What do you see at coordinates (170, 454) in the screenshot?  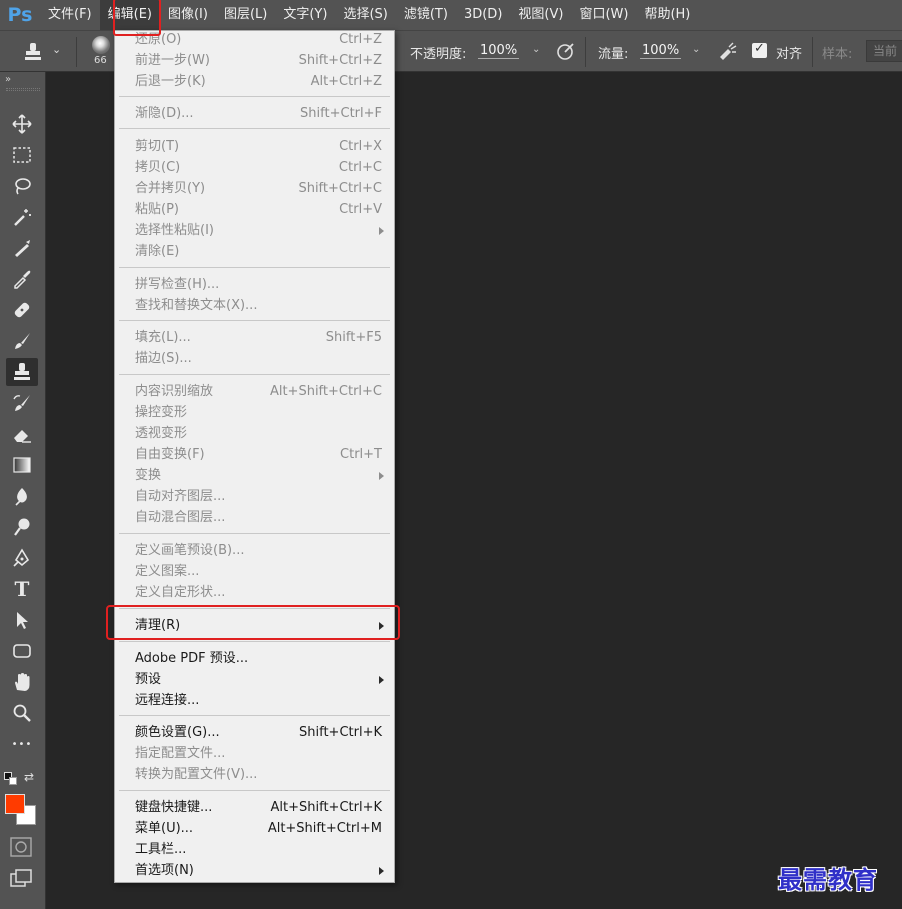 I see `menu-item-label: 自由变换(F)` at bounding box center [170, 454].